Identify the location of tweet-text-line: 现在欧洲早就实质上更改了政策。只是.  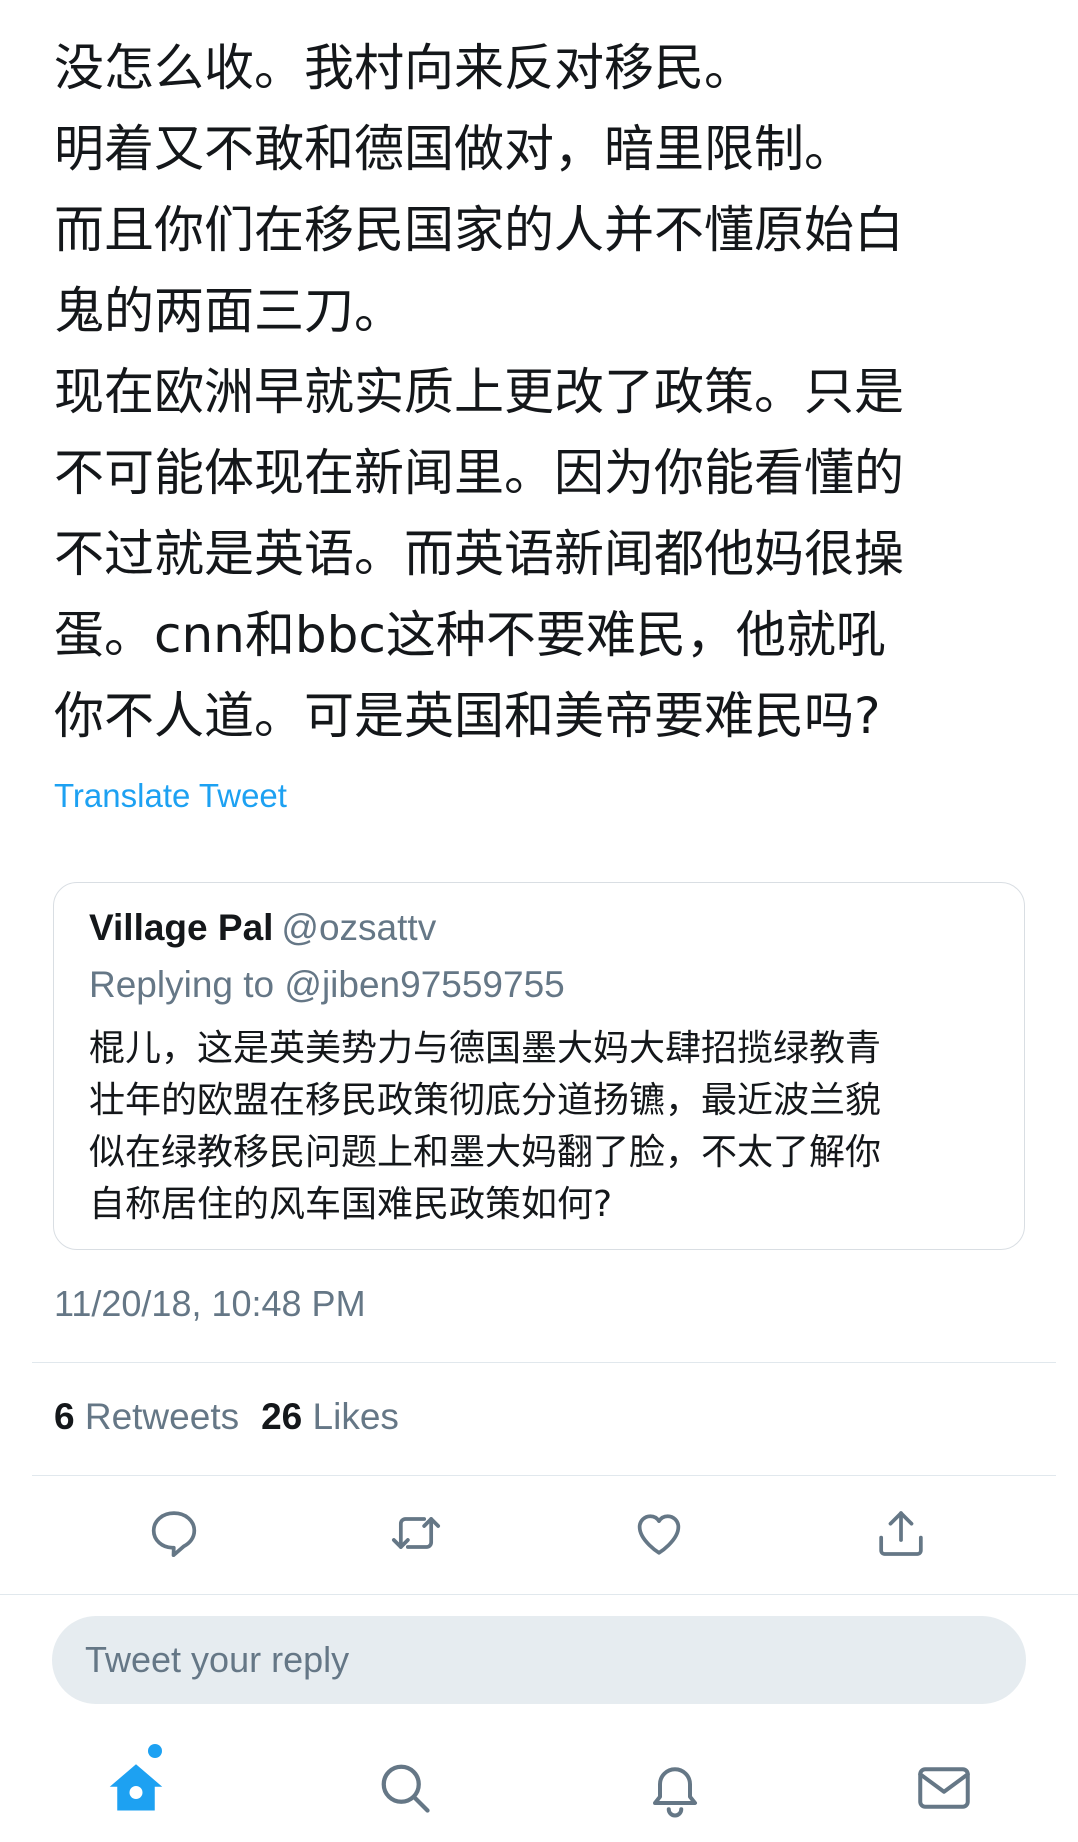
(479, 392).